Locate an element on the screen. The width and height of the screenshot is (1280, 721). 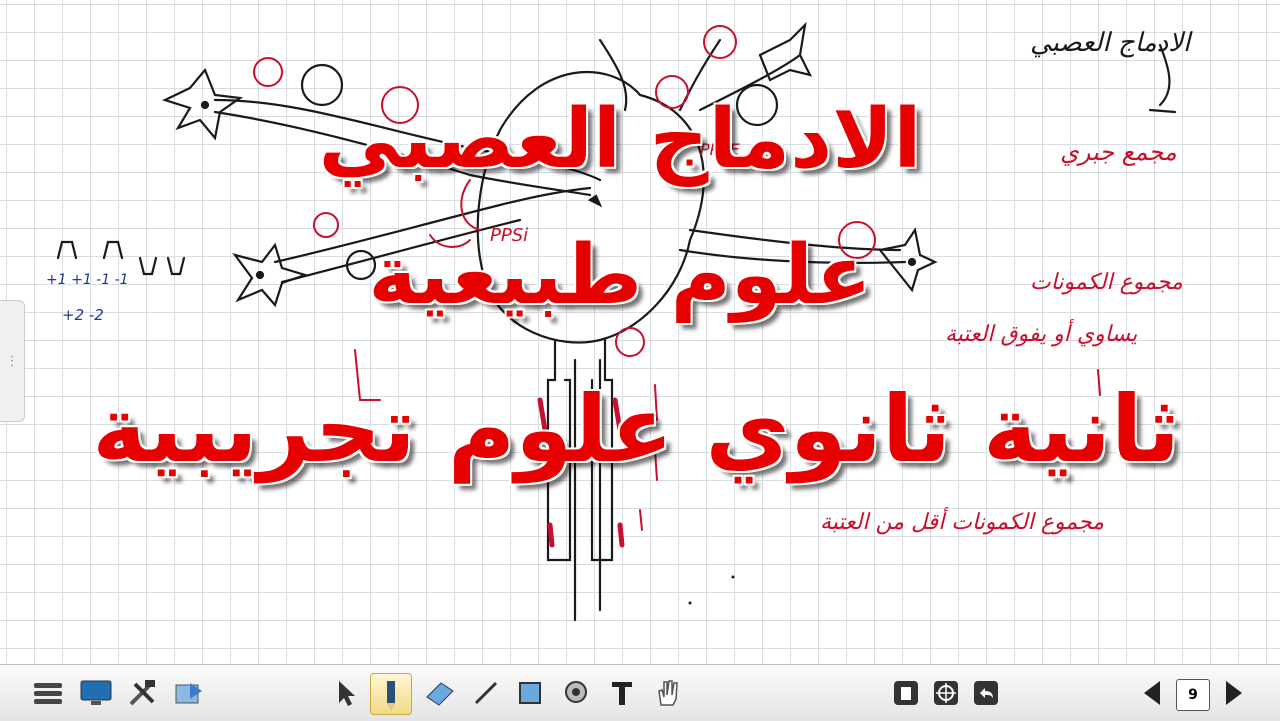
pen-tool is located at coordinates (391, 694).